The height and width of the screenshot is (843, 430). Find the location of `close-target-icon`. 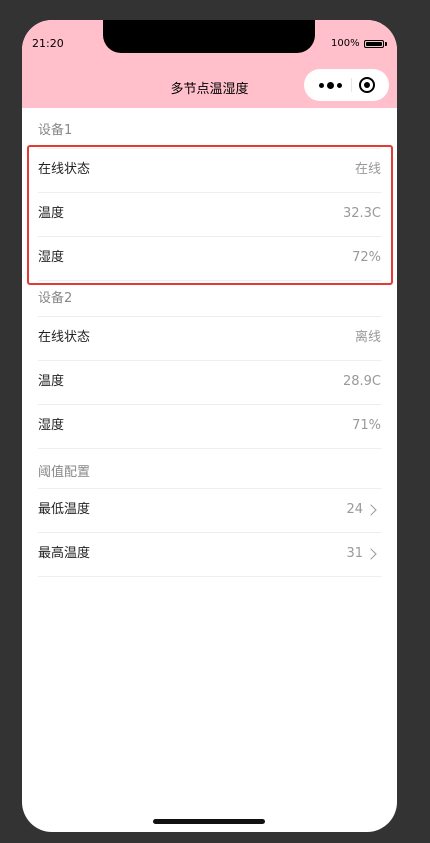

close-target-icon is located at coordinates (367, 85).